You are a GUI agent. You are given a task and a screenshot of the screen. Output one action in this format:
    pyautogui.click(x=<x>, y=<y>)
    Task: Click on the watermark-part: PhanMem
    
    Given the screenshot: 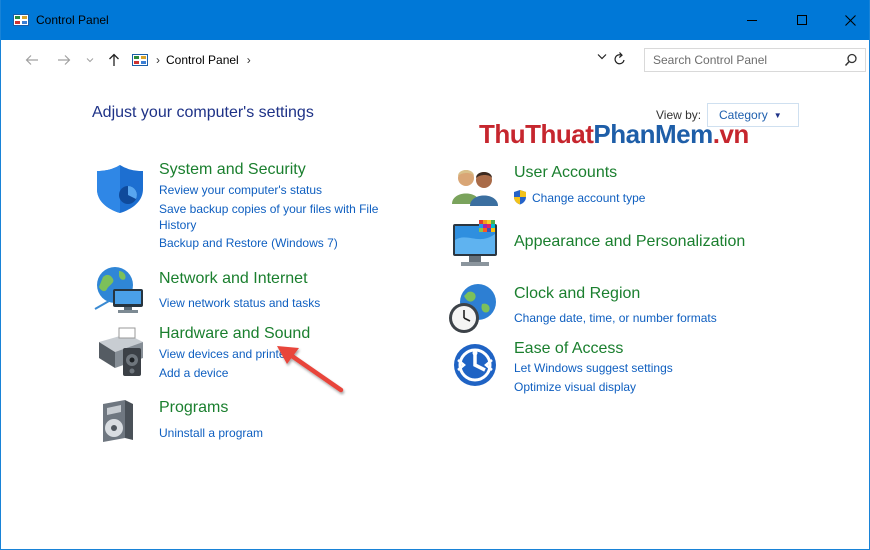 What is the action you would take?
    pyautogui.click(x=653, y=134)
    